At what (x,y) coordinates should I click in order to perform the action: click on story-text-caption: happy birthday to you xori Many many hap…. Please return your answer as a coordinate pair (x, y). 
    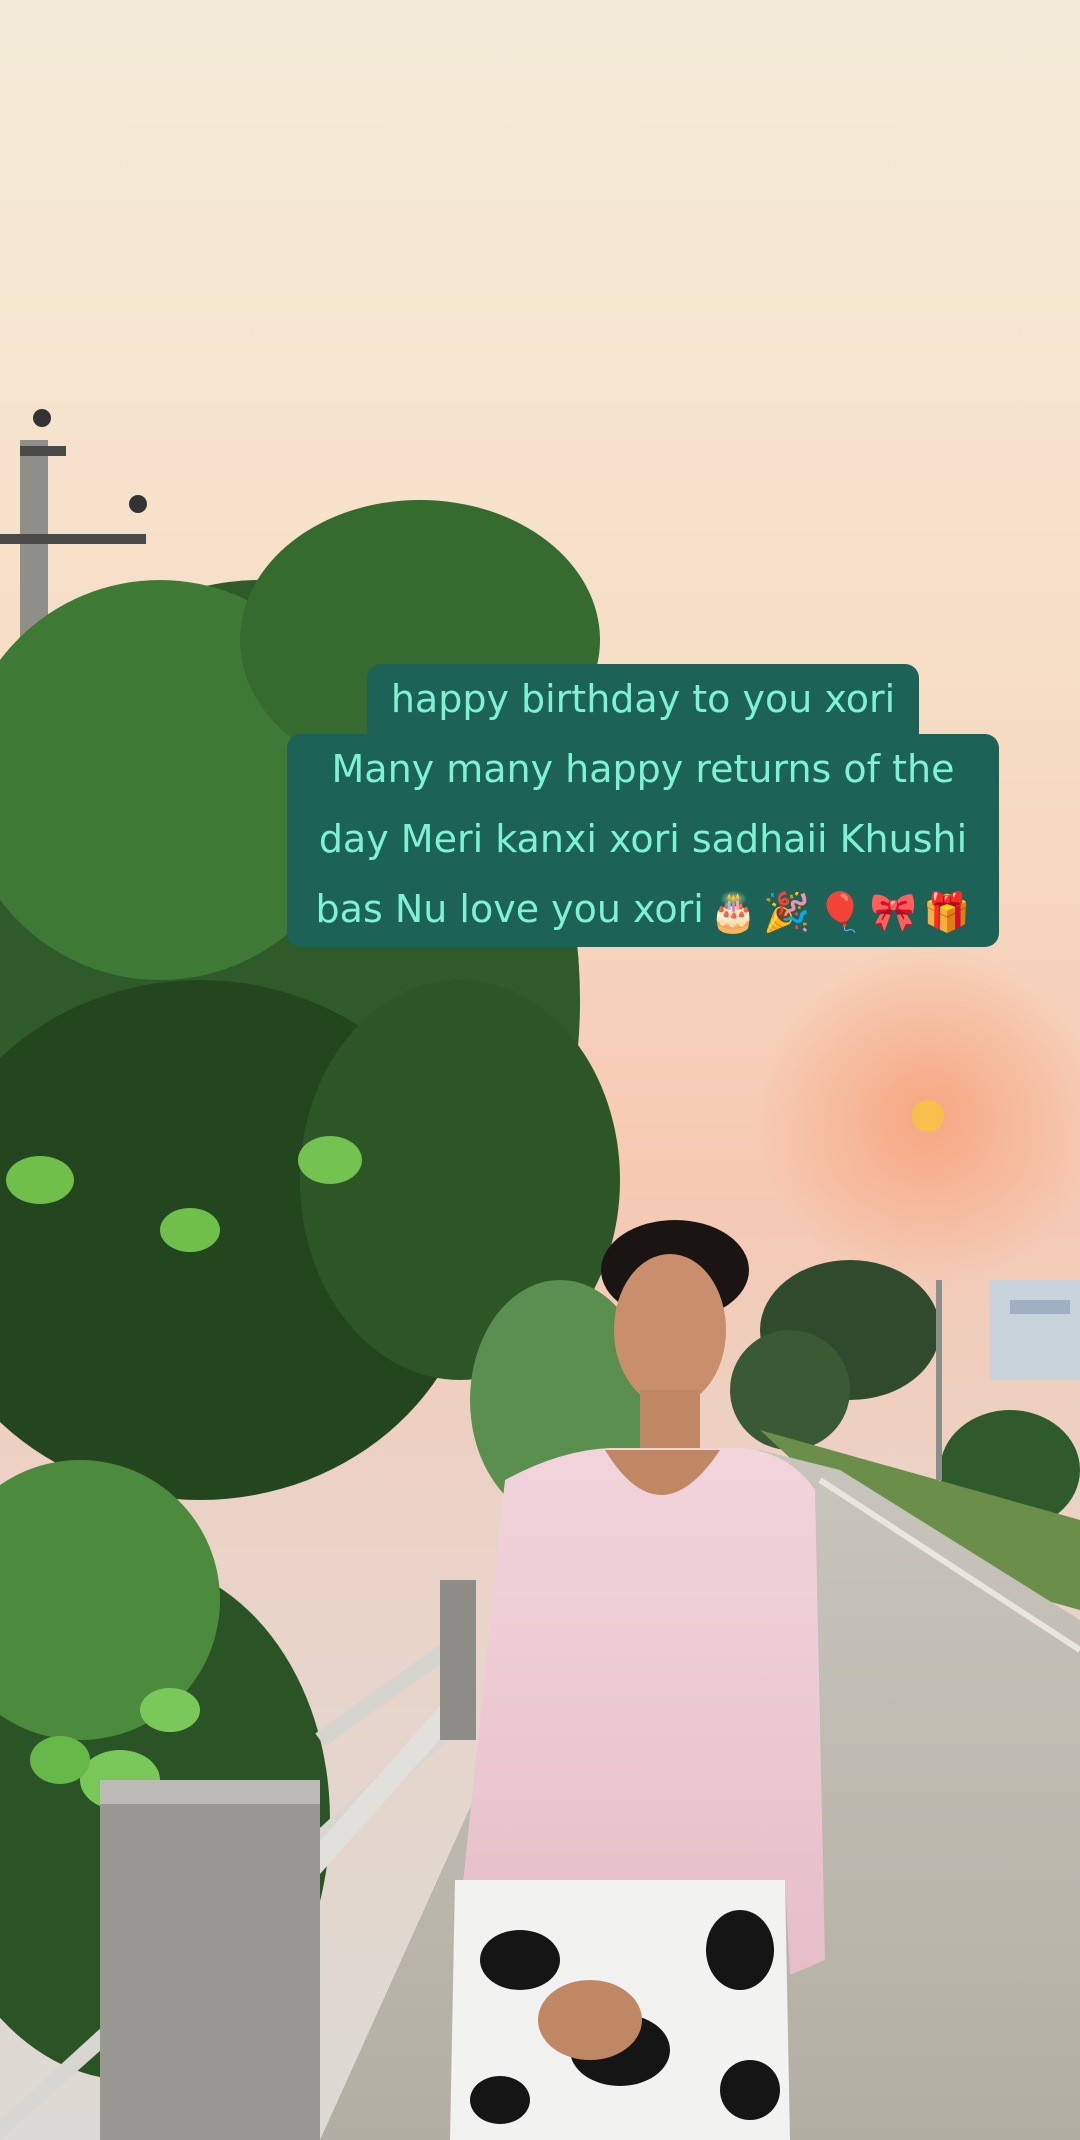
    Looking at the image, I should click on (643, 805).